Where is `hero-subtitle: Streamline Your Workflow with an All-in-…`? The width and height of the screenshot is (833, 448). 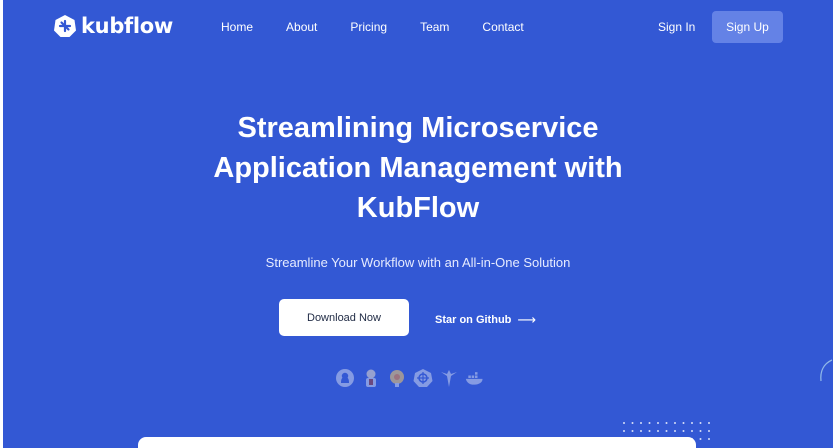
hero-subtitle: Streamline Your Workflow with an All-in-… is located at coordinates (418, 262).